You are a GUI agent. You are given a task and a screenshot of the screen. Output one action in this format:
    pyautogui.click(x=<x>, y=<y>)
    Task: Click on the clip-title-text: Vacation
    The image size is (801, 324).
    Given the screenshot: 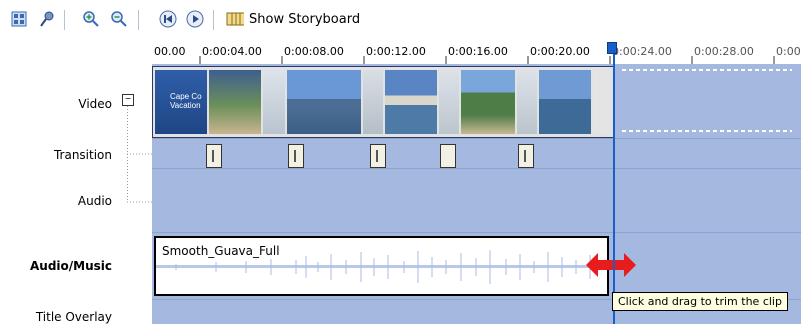 What is the action you would take?
    pyautogui.click(x=185, y=105)
    